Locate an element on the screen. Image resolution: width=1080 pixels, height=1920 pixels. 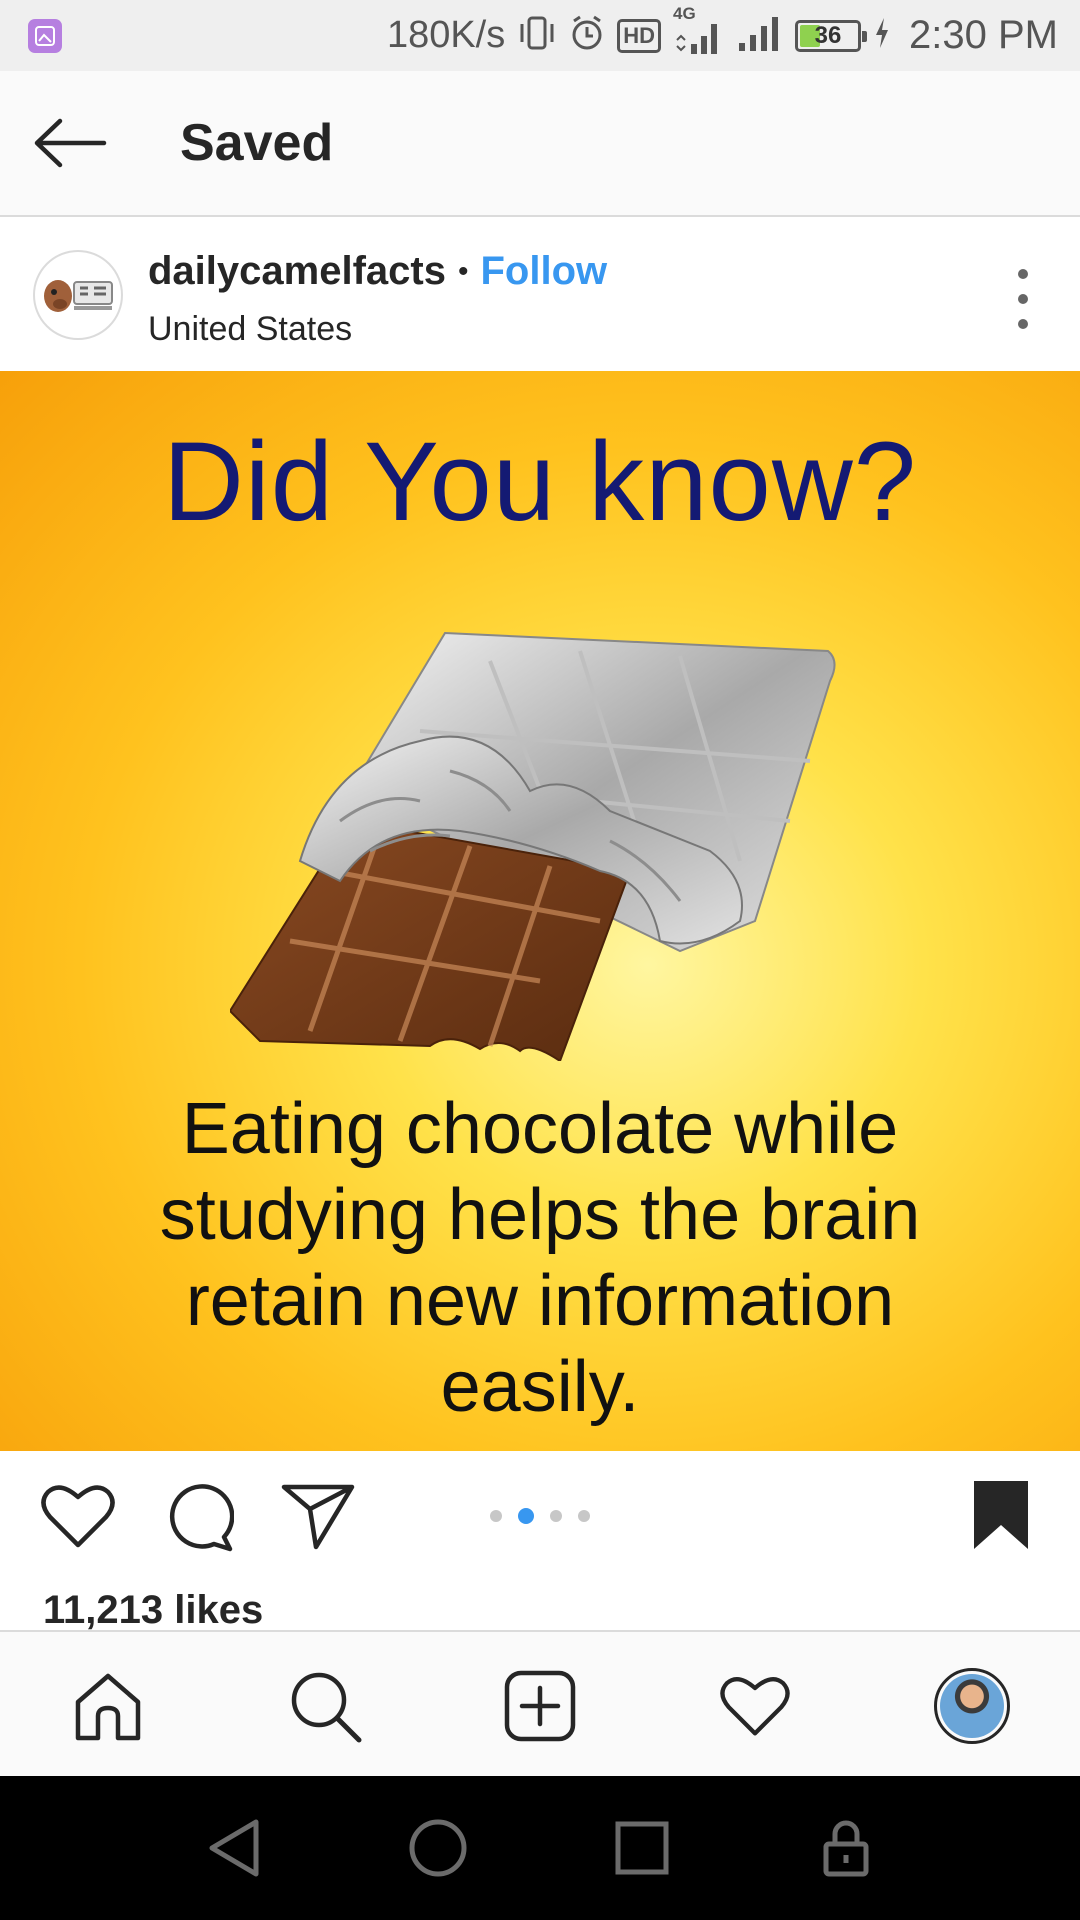
image-headline: Did You know? is located at coordinates (539, 481).